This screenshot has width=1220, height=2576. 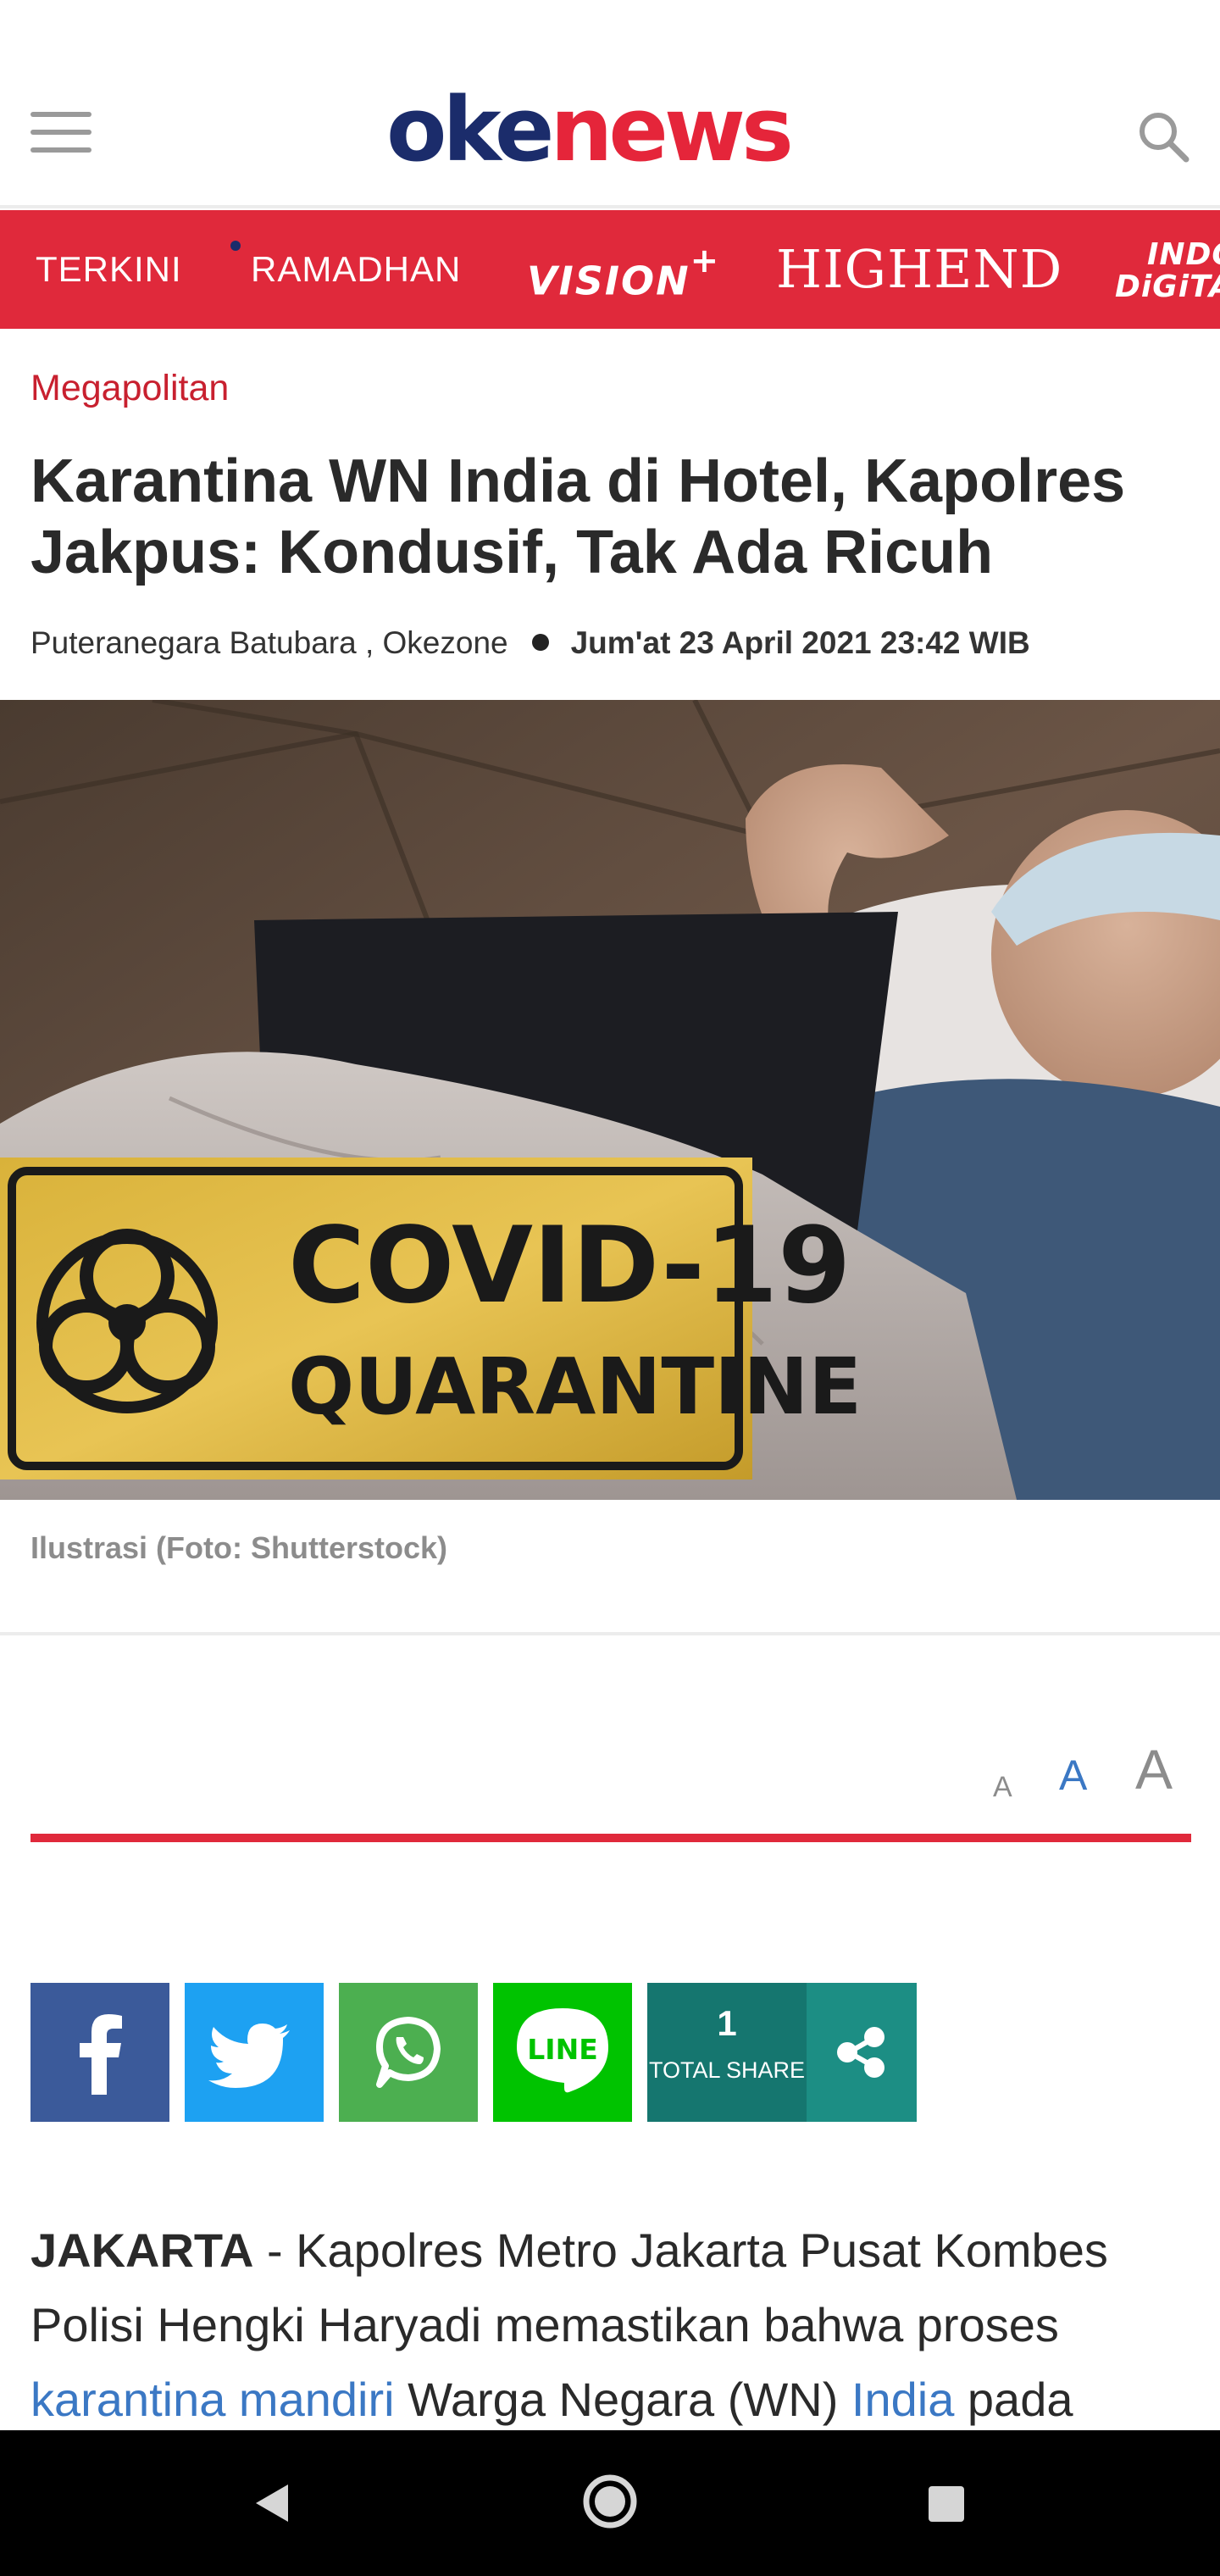 What do you see at coordinates (705, 261) in the screenshot?
I see `vision-plus: +` at bounding box center [705, 261].